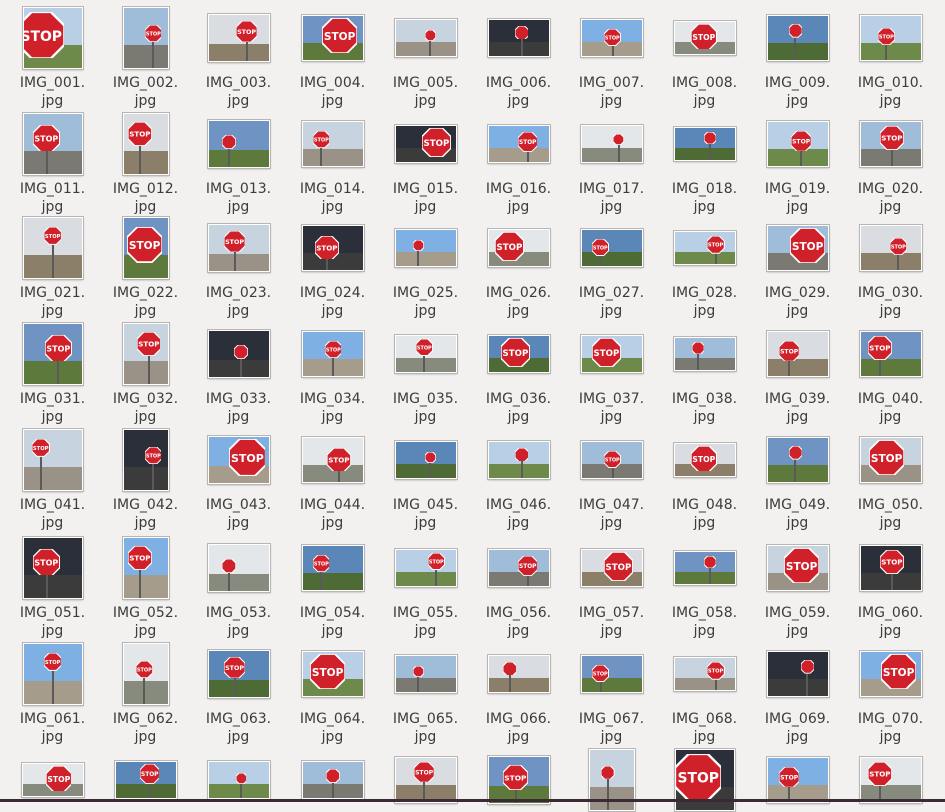 The image size is (945, 812). What do you see at coordinates (704, 480) in the screenshot?
I see `file-item: STOP IMG_048. jpg` at bounding box center [704, 480].